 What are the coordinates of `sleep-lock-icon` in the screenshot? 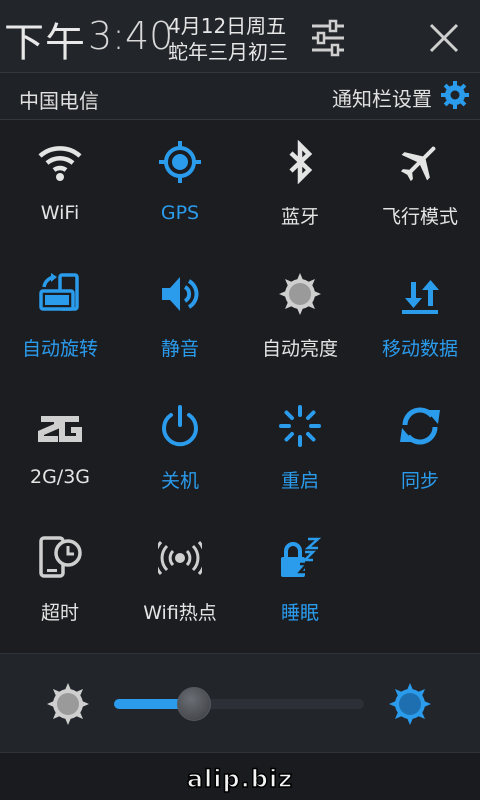 It's located at (300, 558).